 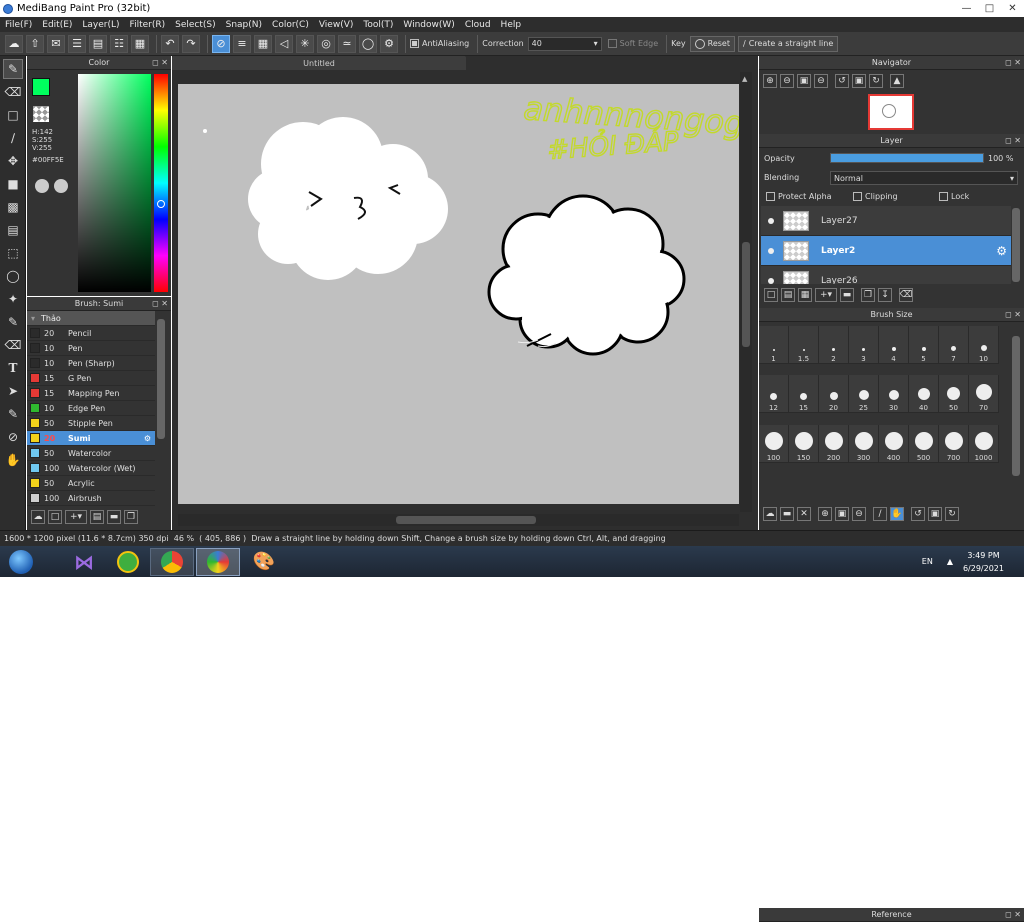 I want to click on brush-size-cell: 10, so click(x=984, y=345).